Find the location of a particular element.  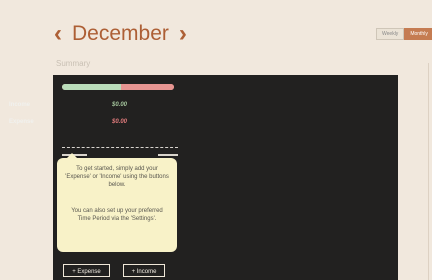

month-header: ‹ December › is located at coordinates (120, 34).